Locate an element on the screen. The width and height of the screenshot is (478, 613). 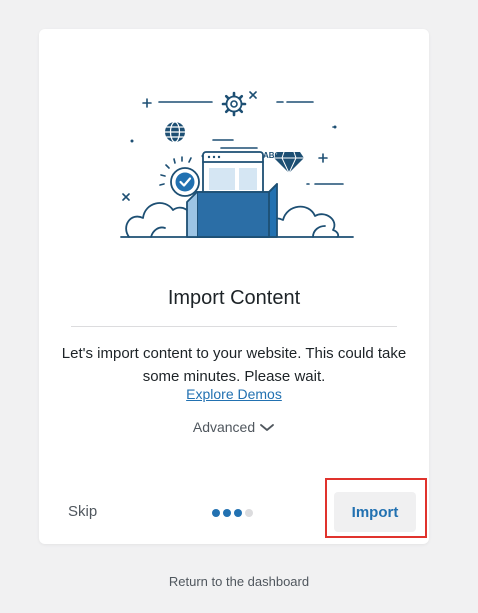
browser-window-icon is located at coordinates (233, 174).